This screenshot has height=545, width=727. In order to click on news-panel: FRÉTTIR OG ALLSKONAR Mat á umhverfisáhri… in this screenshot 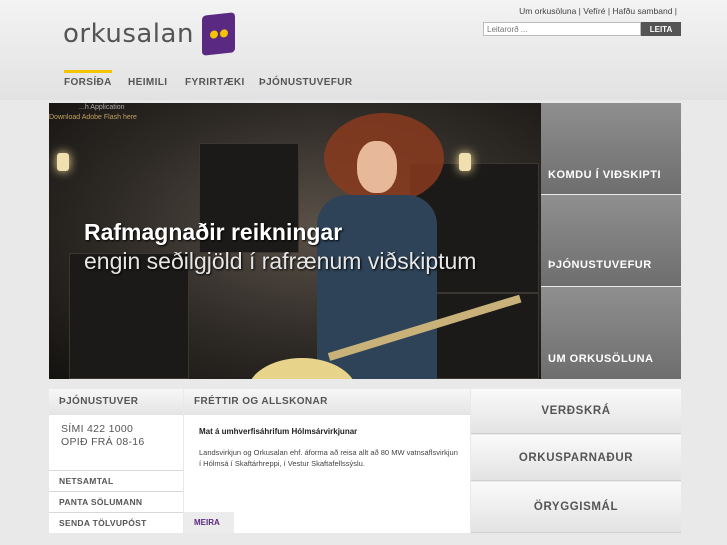, I will do `click(327, 461)`.